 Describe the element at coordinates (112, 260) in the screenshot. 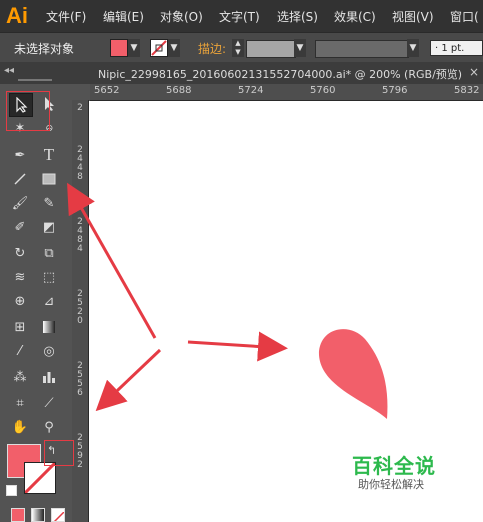

I see `arrow-to-rectangle-tool` at that location.